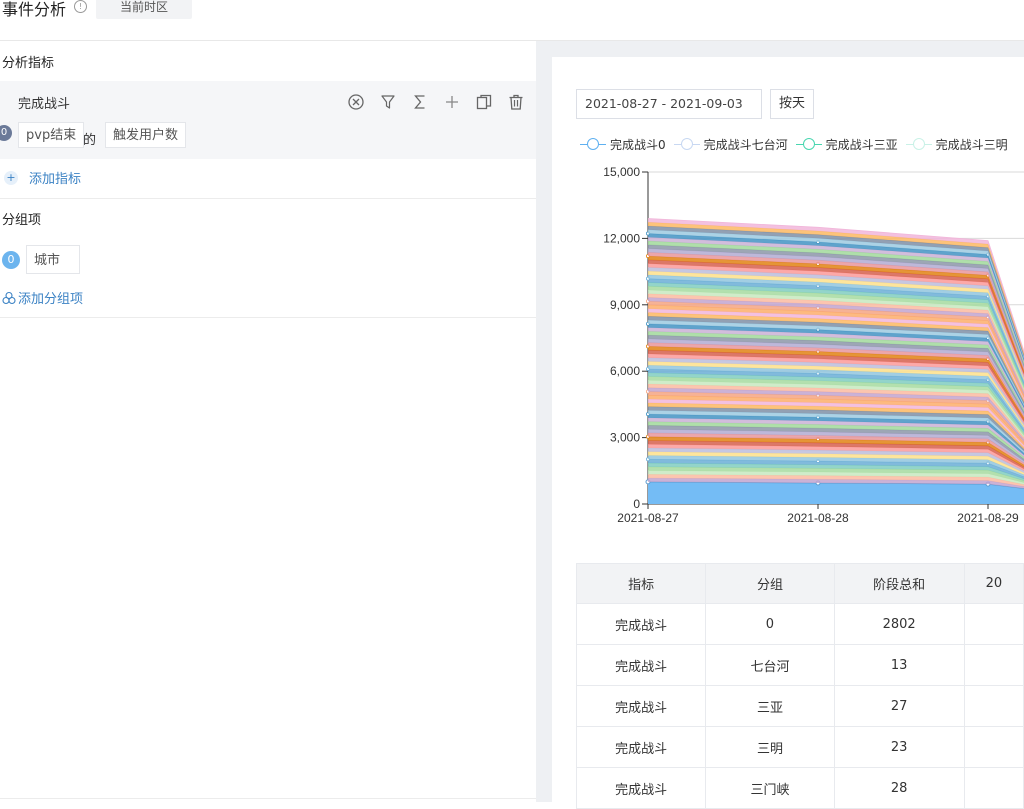 The width and height of the screenshot is (1024, 809). Describe the element at coordinates (621, 238) in the screenshot. I see `y-tick-label: 12,000` at that location.